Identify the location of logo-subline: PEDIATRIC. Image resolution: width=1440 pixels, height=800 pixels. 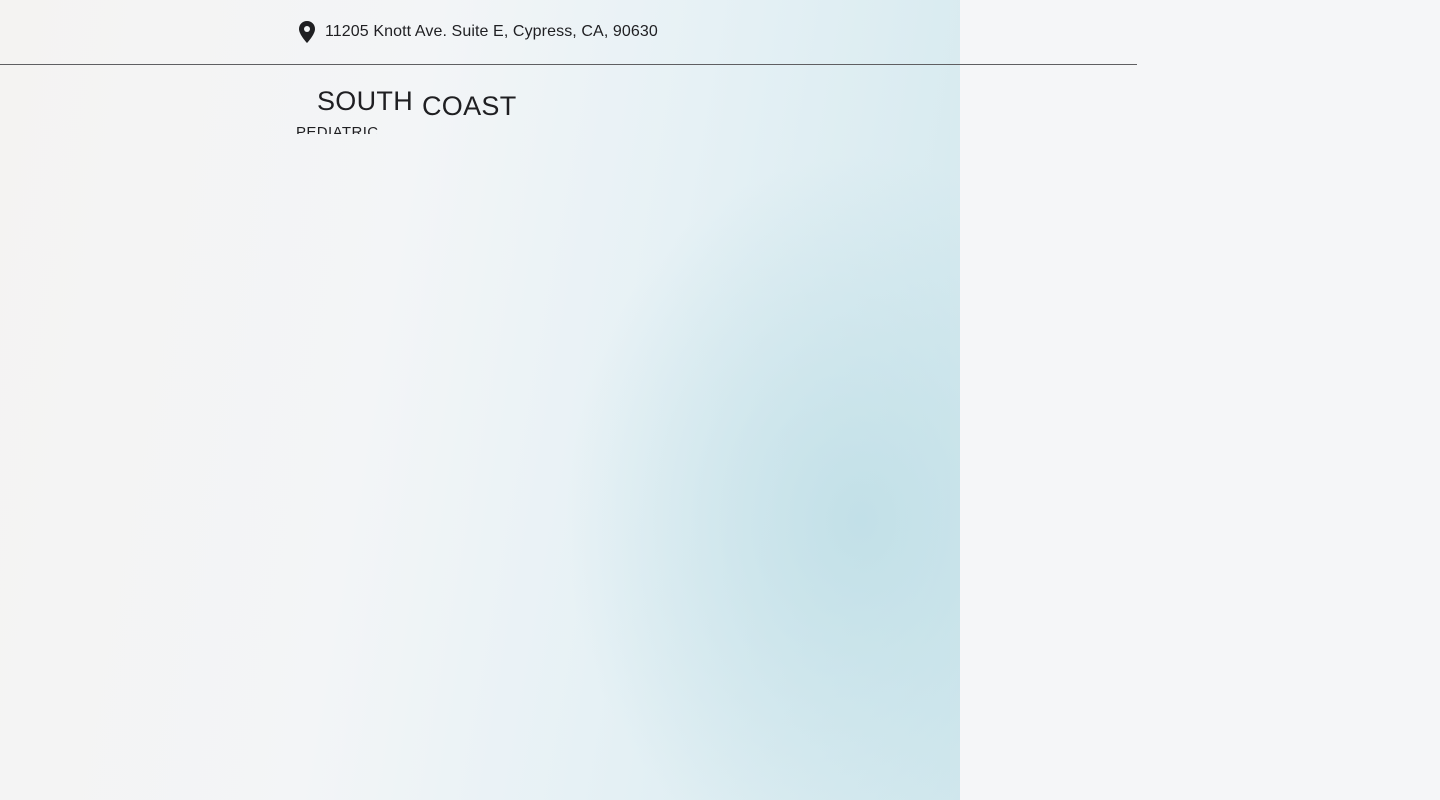
(337, 129).